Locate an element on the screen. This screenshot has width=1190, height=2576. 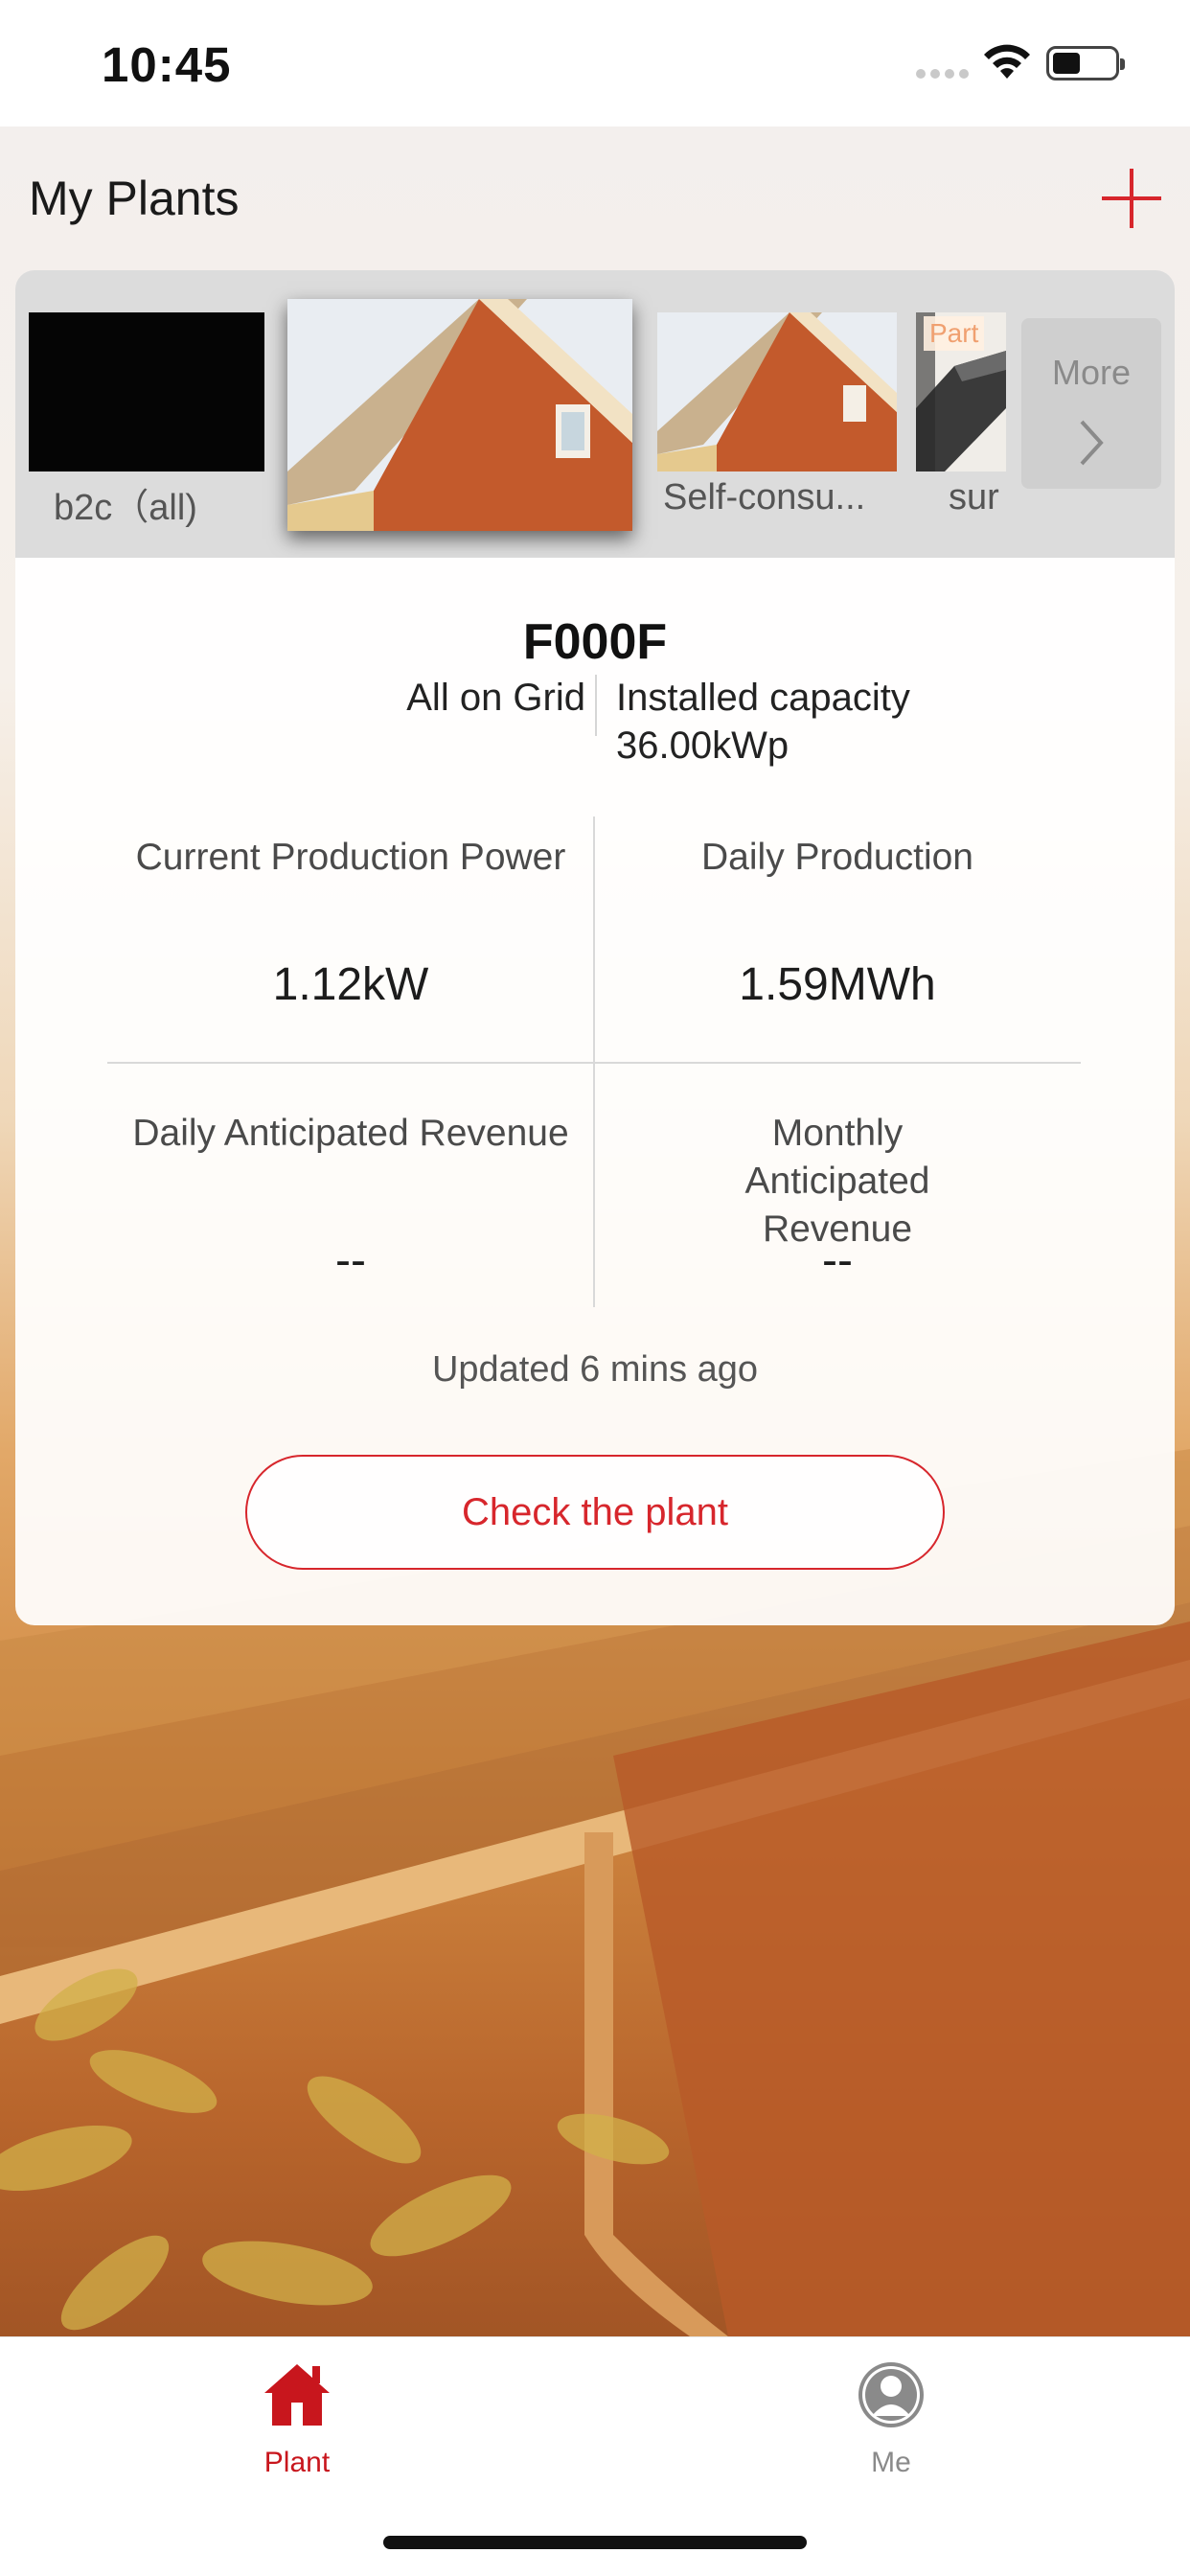
plant-carousel: b2c（all) Self-consu... Part sur More is located at coordinates (595, 414).